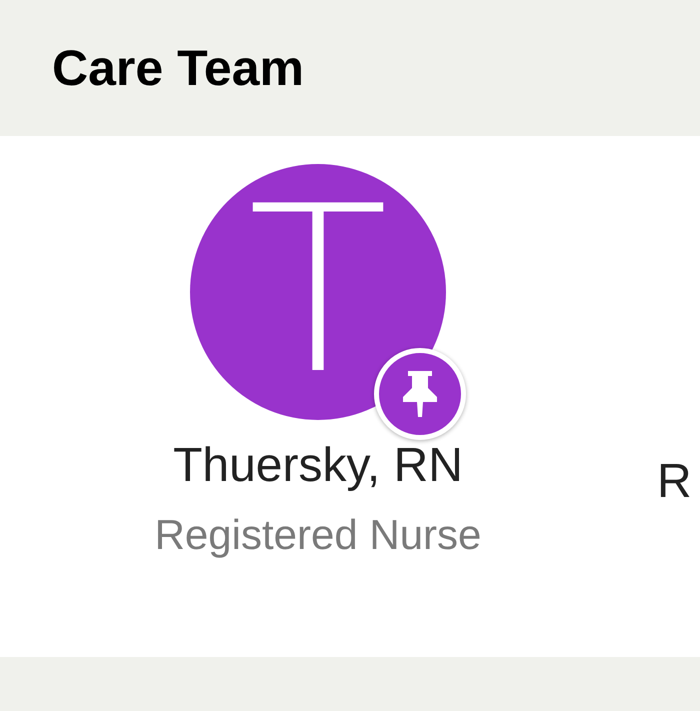 The width and height of the screenshot is (700, 711). What do you see at coordinates (675, 482) in the screenshot?
I see `member-name: R` at bounding box center [675, 482].